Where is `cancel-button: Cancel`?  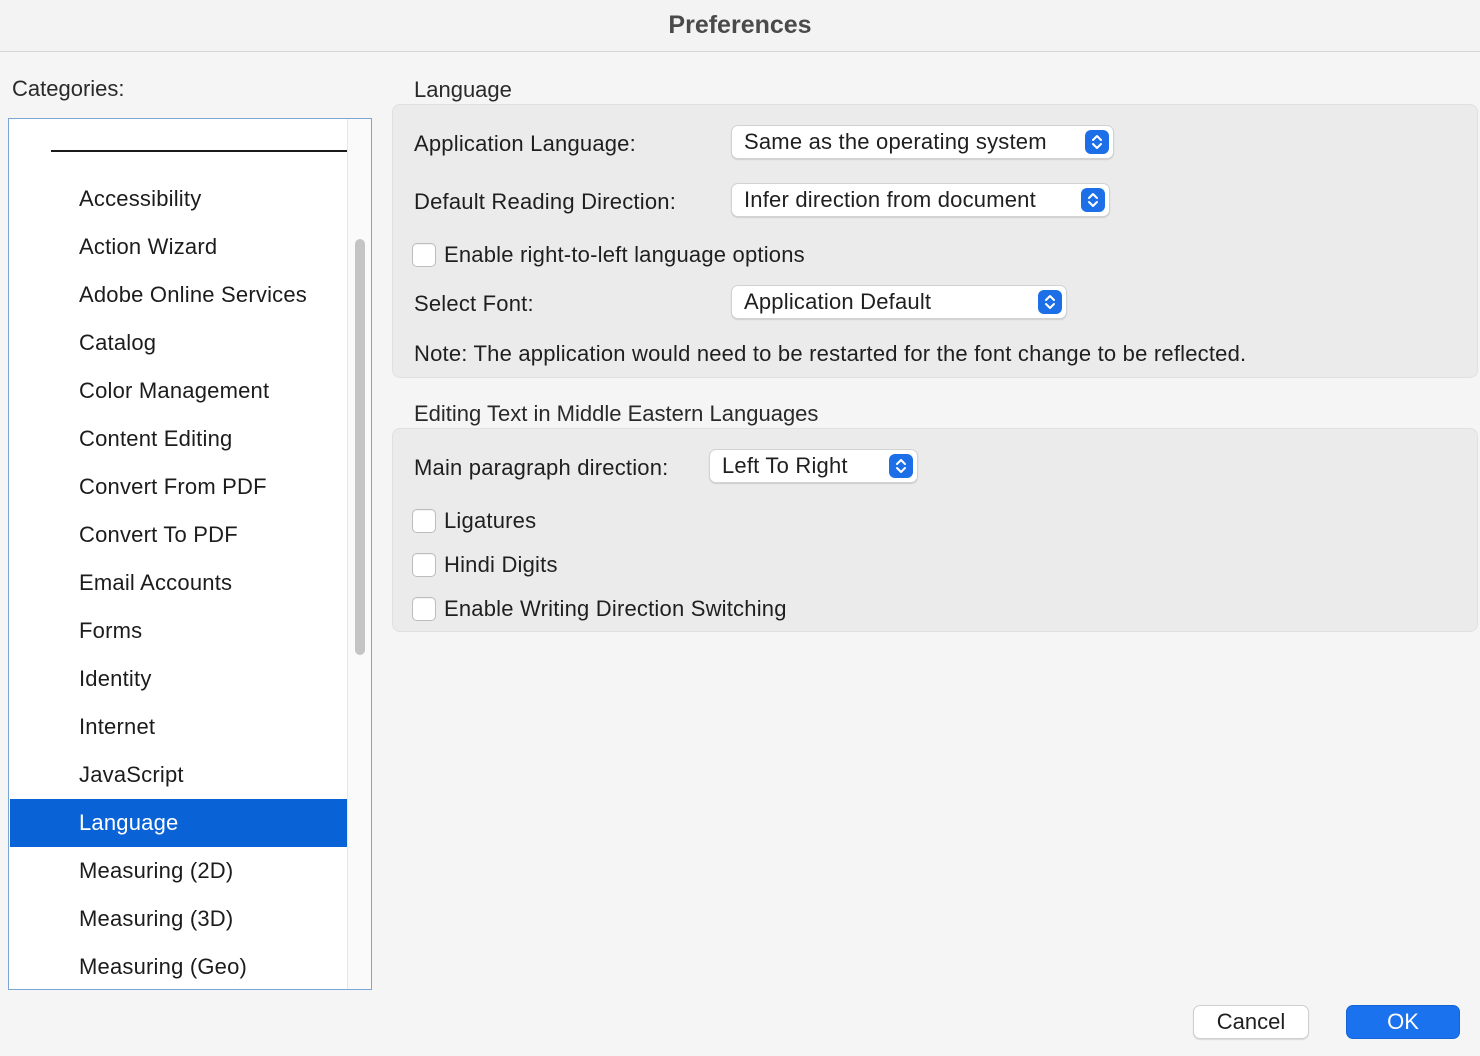 cancel-button: Cancel is located at coordinates (1251, 1022).